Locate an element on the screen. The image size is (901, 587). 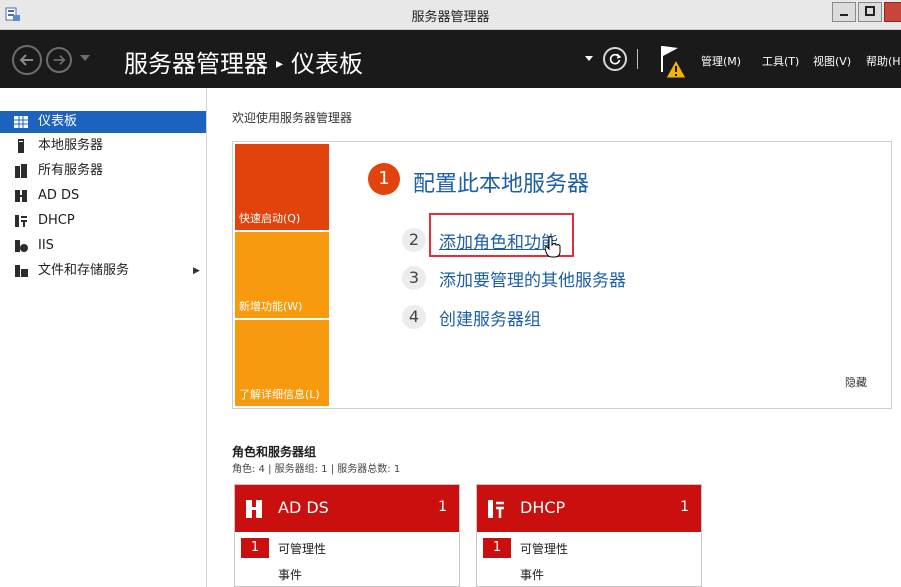
menu-manage: 管理(M) is located at coordinates (721, 61).